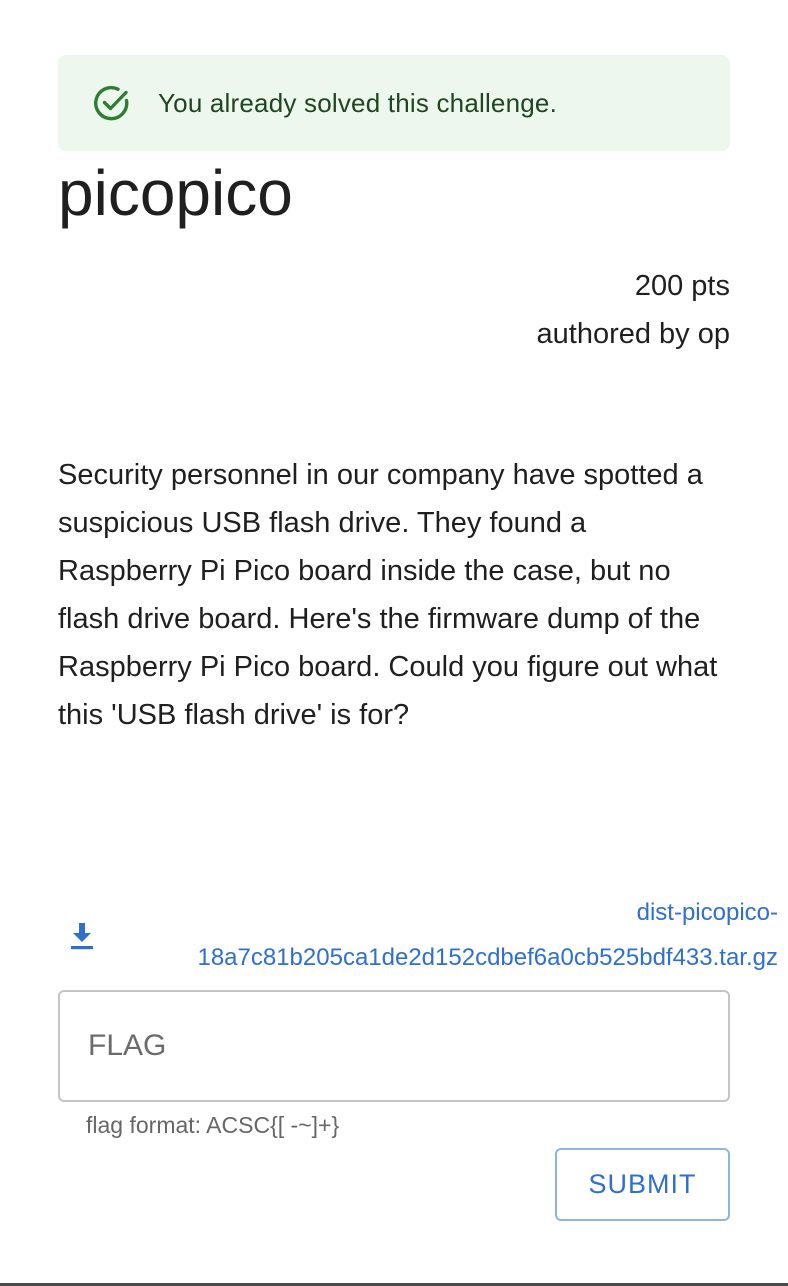 The height and width of the screenshot is (1286, 788). Describe the element at coordinates (633, 334) in the screenshot. I see `challenge-author: authored by op` at that location.